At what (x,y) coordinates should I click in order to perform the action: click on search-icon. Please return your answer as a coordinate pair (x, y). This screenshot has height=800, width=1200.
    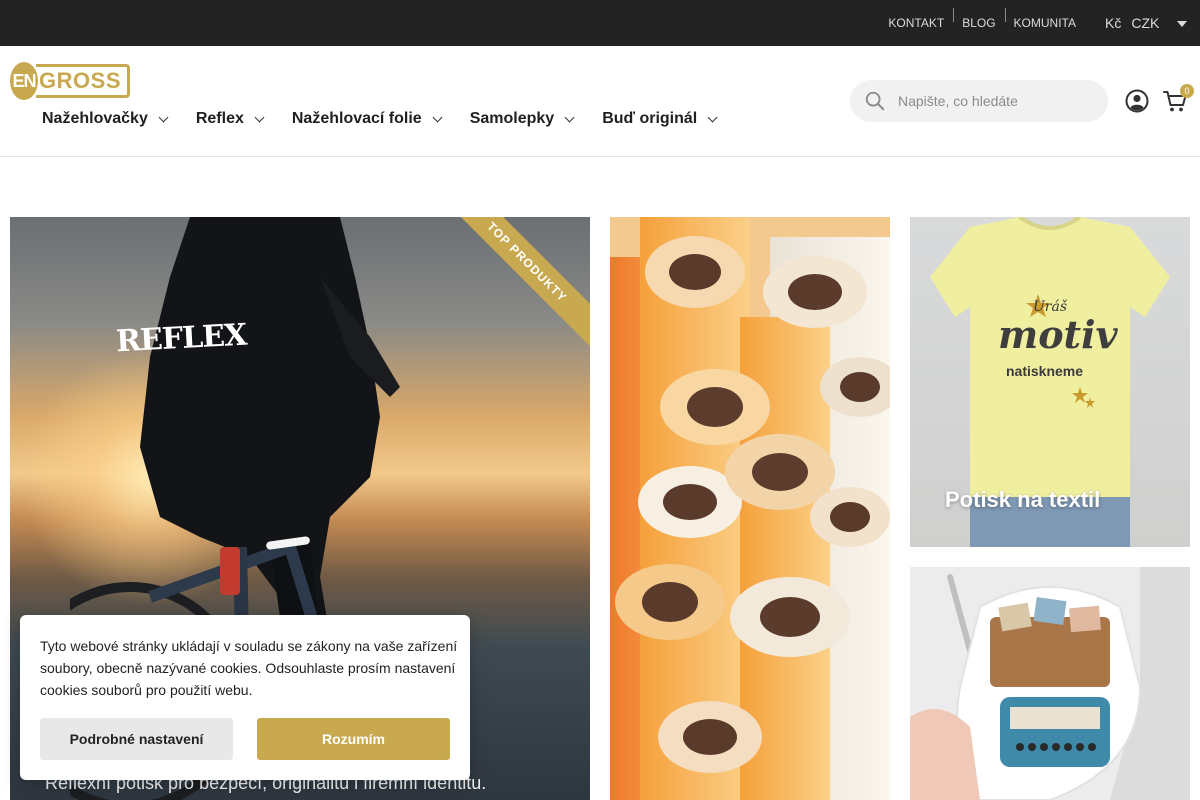
    Looking at the image, I should click on (875, 101).